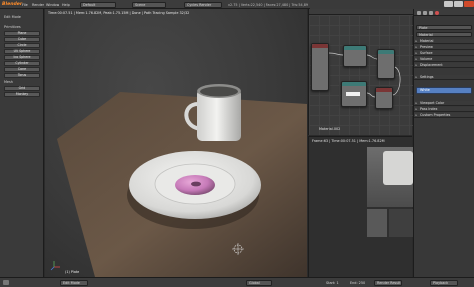  What do you see at coordinates (8, 82) in the screenshot?
I see `toolshelf-section-mesh: Mesh` at bounding box center [8, 82].